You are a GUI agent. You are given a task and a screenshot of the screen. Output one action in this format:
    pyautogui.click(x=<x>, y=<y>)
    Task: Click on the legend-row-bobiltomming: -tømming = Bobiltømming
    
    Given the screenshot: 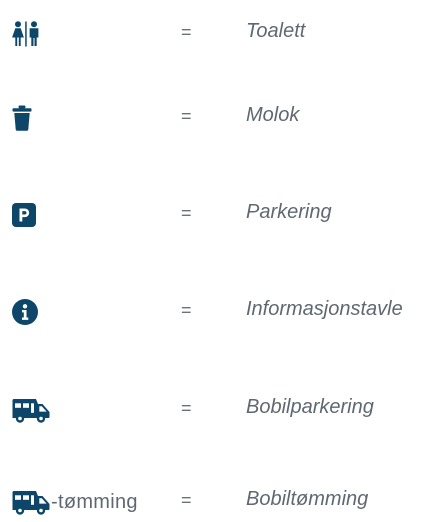 What is the action you would take?
    pyautogui.click(x=215, y=502)
    